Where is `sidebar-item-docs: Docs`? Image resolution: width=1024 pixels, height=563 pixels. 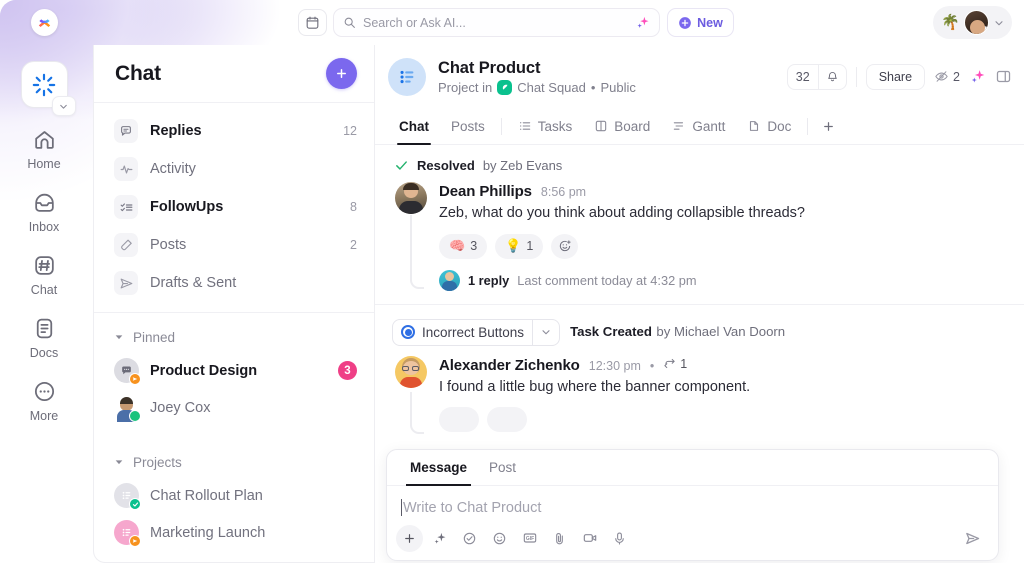 sidebar-item-docs: Docs is located at coordinates (44, 338).